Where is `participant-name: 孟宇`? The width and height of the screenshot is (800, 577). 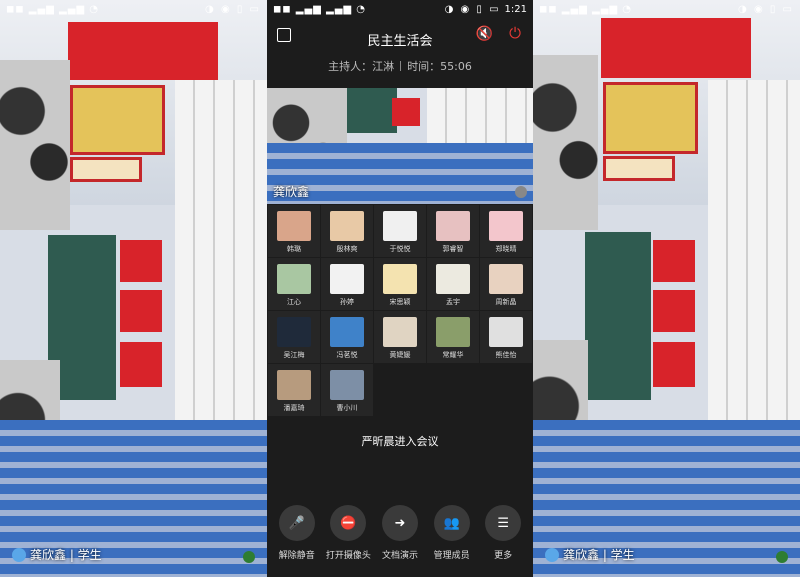
participant-name: 孟宇 is located at coordinates (453, 302).